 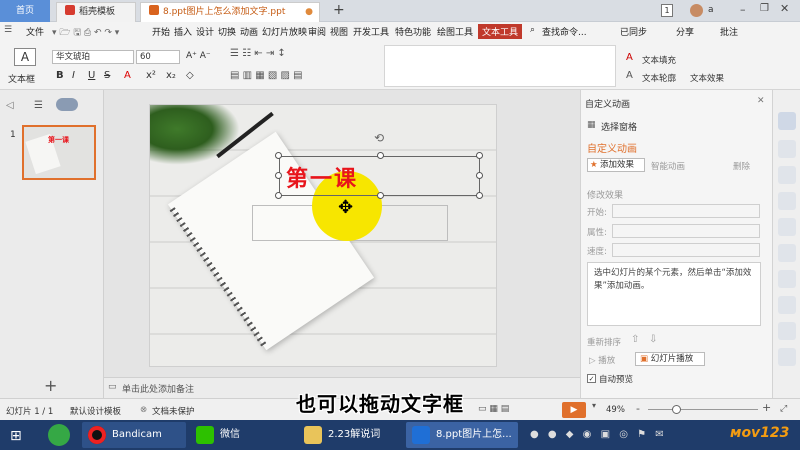 I want to click on taskbar-wechat: 微信, so click(x=242, y=435).